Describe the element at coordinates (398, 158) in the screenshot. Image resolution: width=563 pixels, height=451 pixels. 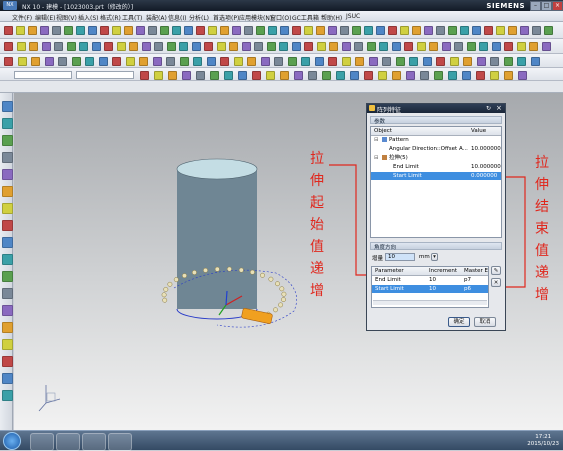
I see `tree-row-label: 拉伸(5)` at that location.